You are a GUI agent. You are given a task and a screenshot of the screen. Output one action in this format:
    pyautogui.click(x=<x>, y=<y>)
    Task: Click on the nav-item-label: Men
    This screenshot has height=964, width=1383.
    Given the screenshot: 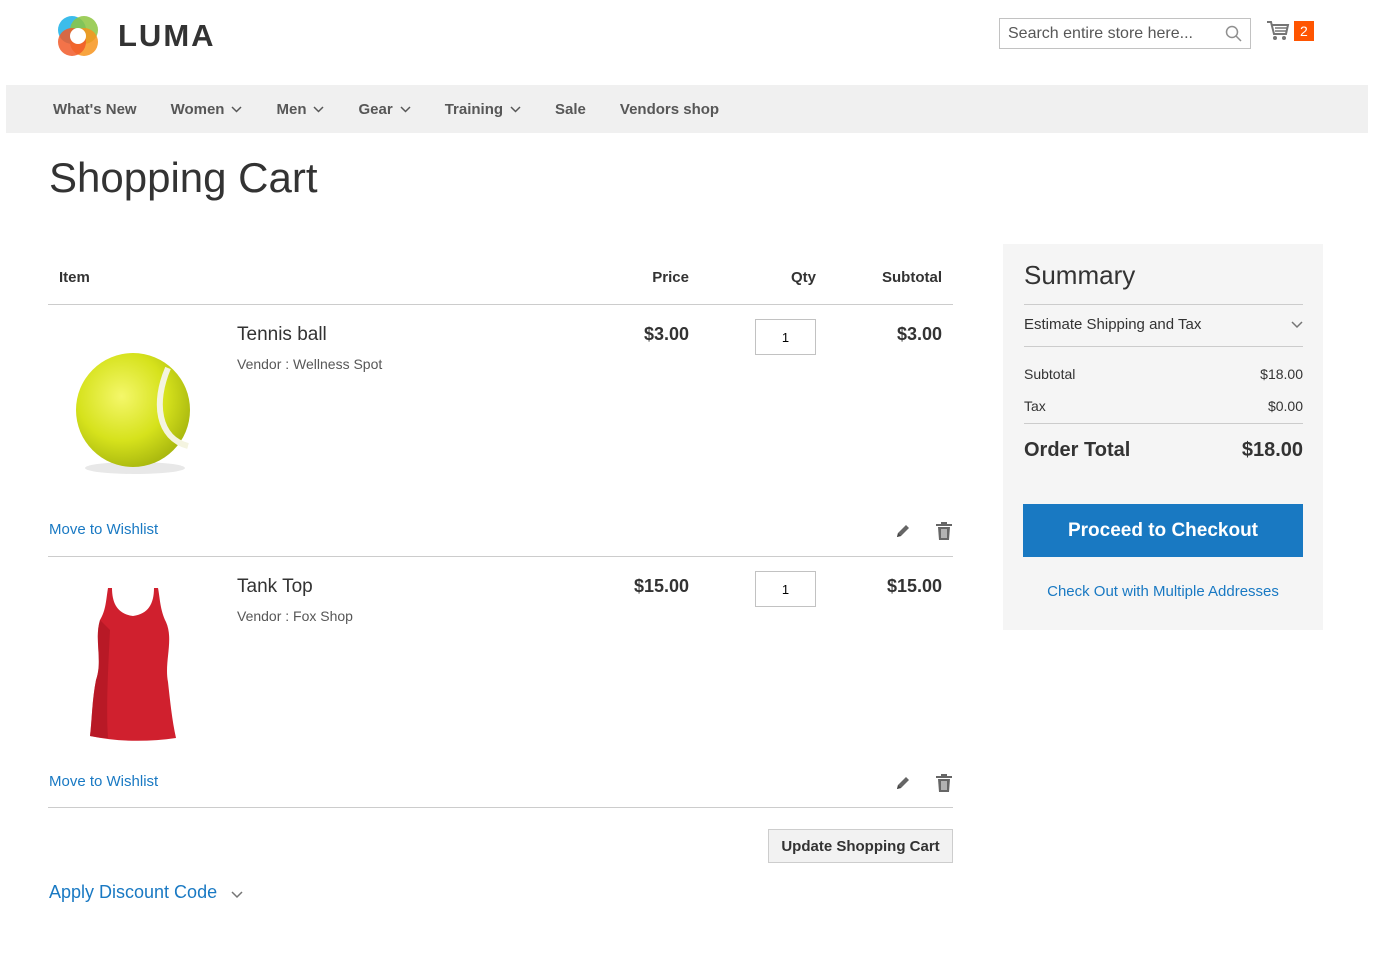 What is the action you would take?
    pyautogui.click(x=291, y=109)
    